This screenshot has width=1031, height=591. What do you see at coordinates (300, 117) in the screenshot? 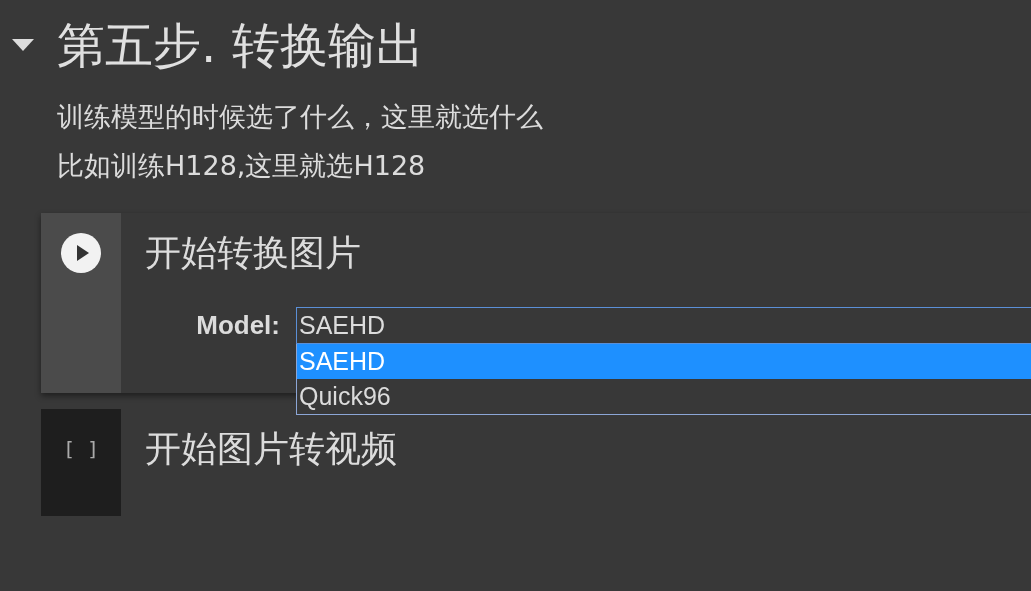
I see `description-text: 训练模型的时候选了什么，这里就选什么` at bounding box center [300, 117].